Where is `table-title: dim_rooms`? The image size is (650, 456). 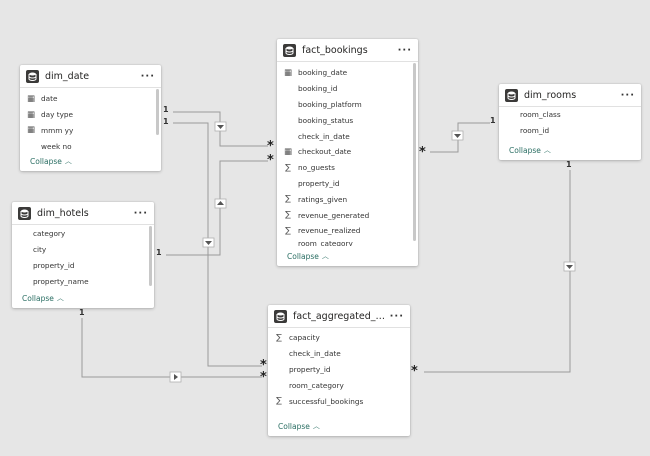 table-title: dim_rooms is located at coordinates (550, 95).